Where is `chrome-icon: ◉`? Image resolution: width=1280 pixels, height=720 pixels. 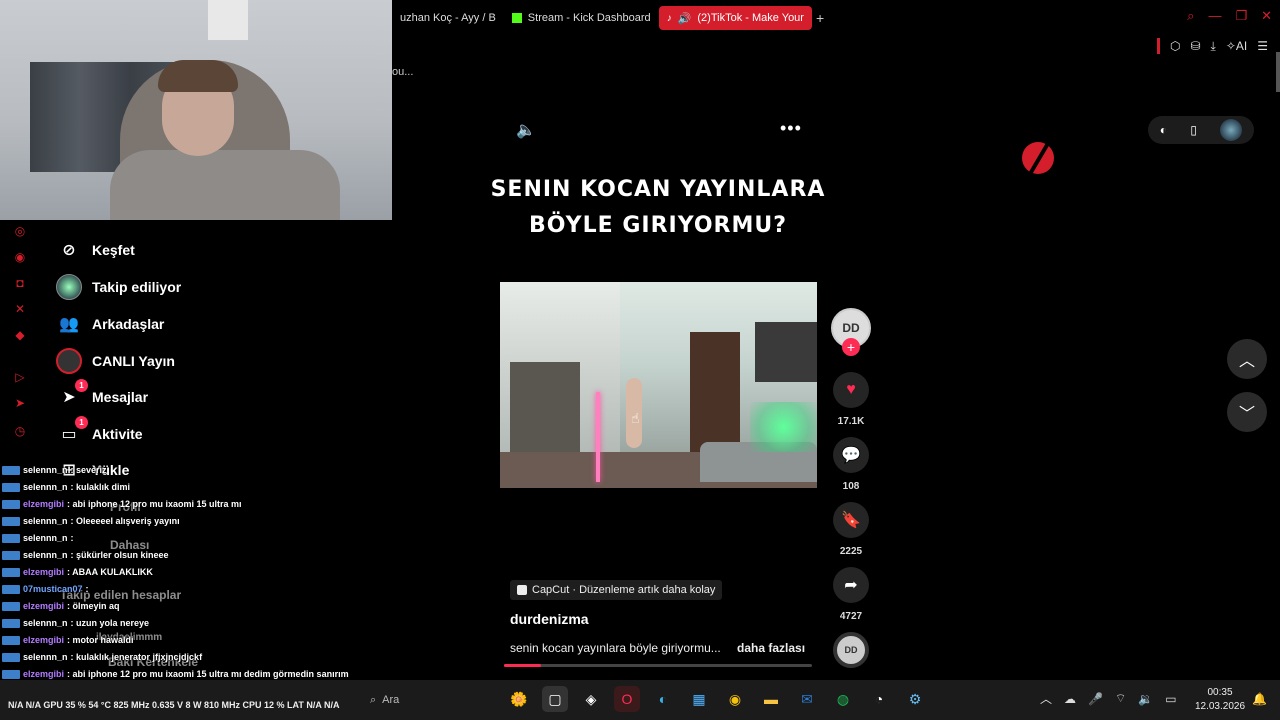
chrome-icon: ◉ is located at coordinates (735, 699).